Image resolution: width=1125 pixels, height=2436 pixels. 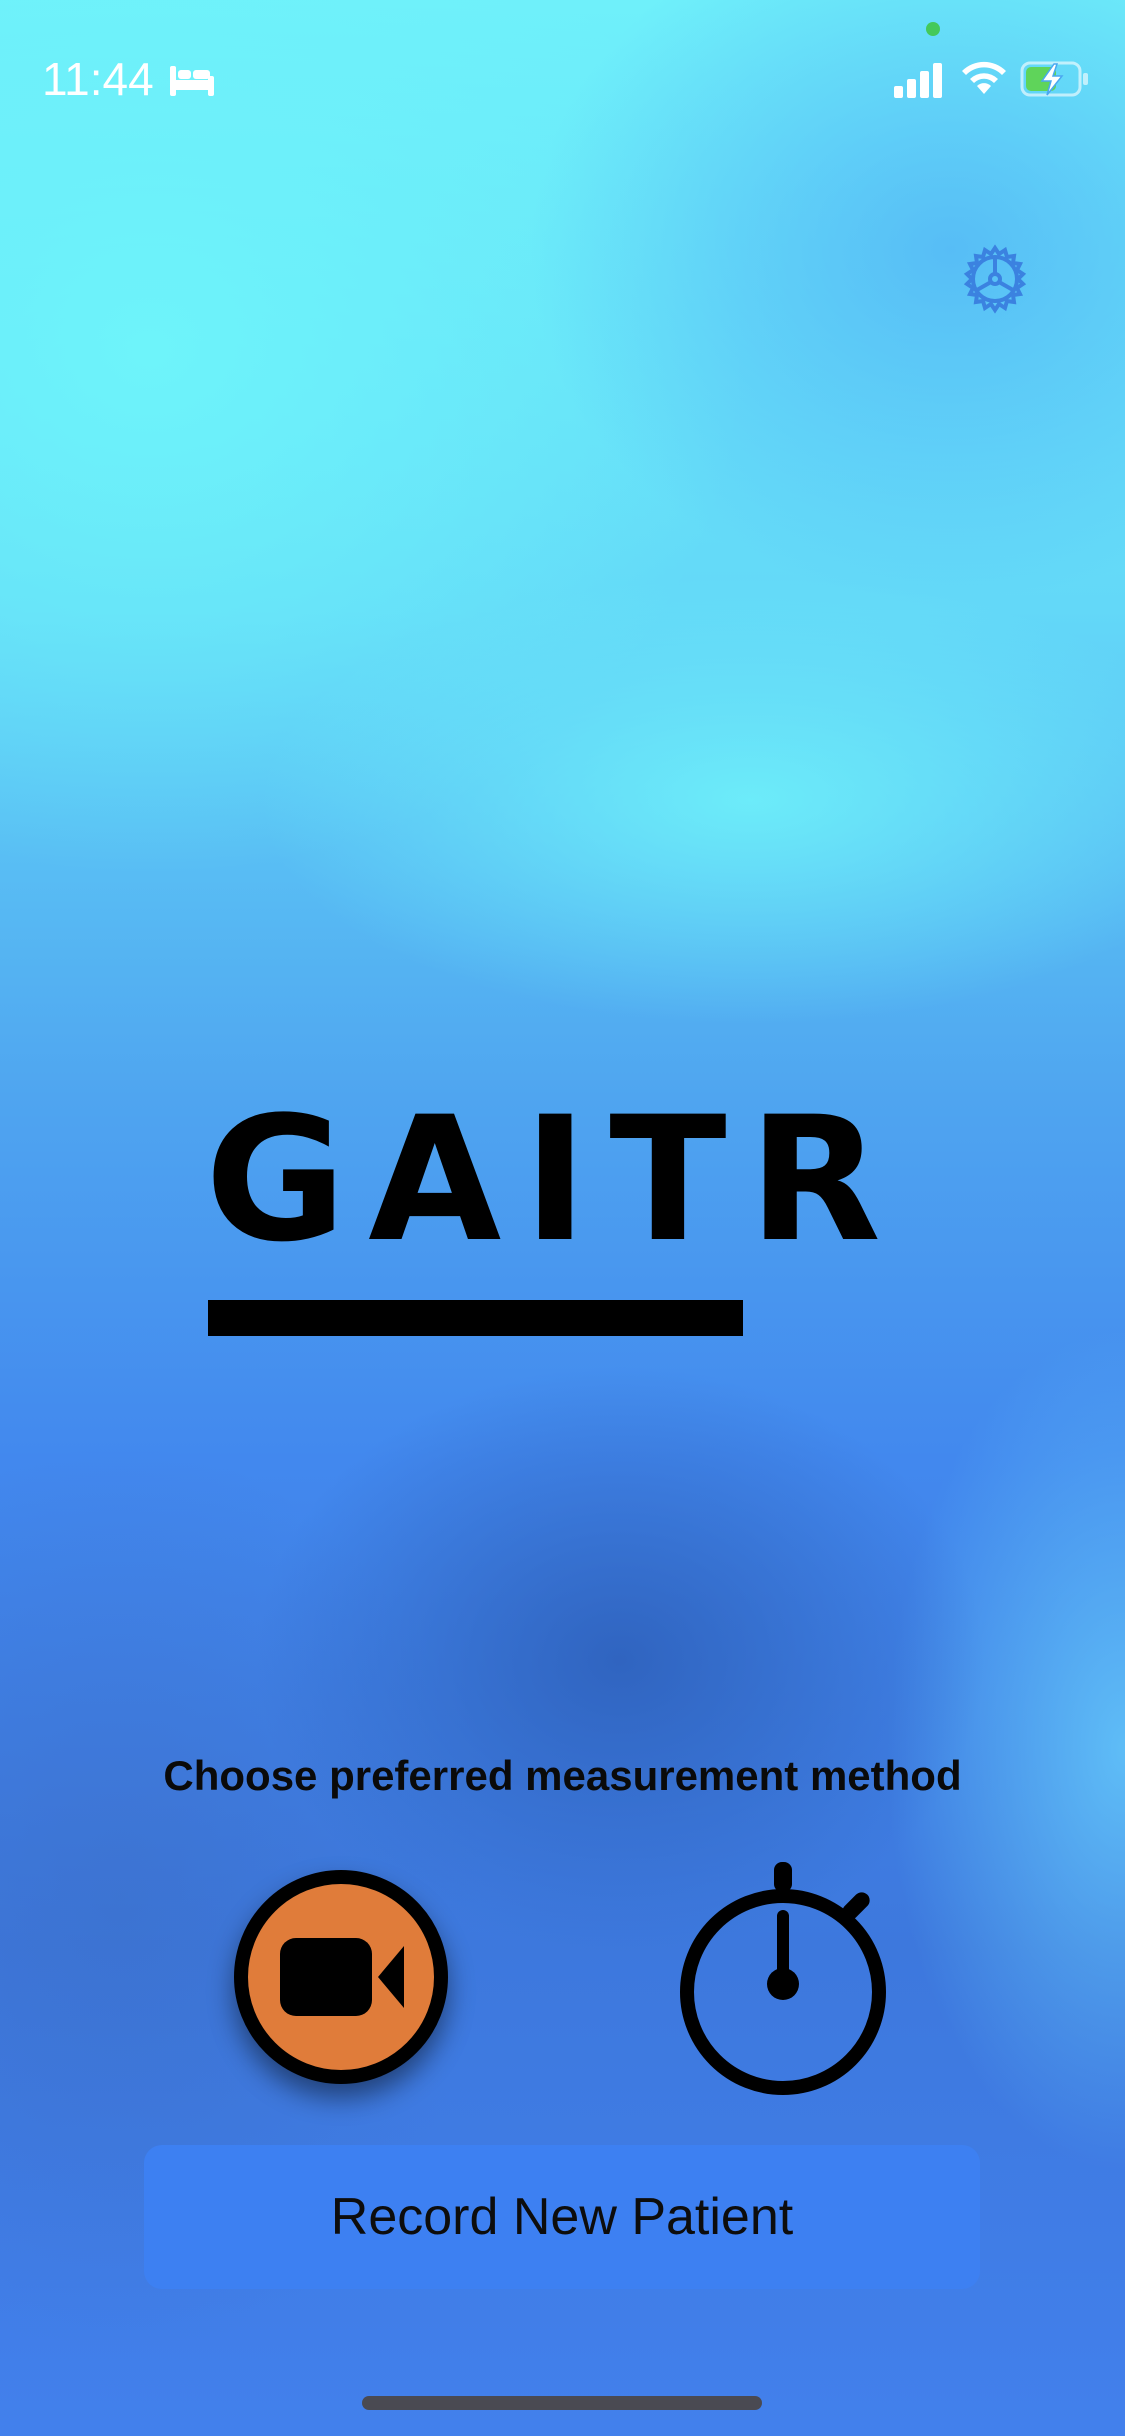 I want to click on video-method-button, so click(x=341, y=1977).